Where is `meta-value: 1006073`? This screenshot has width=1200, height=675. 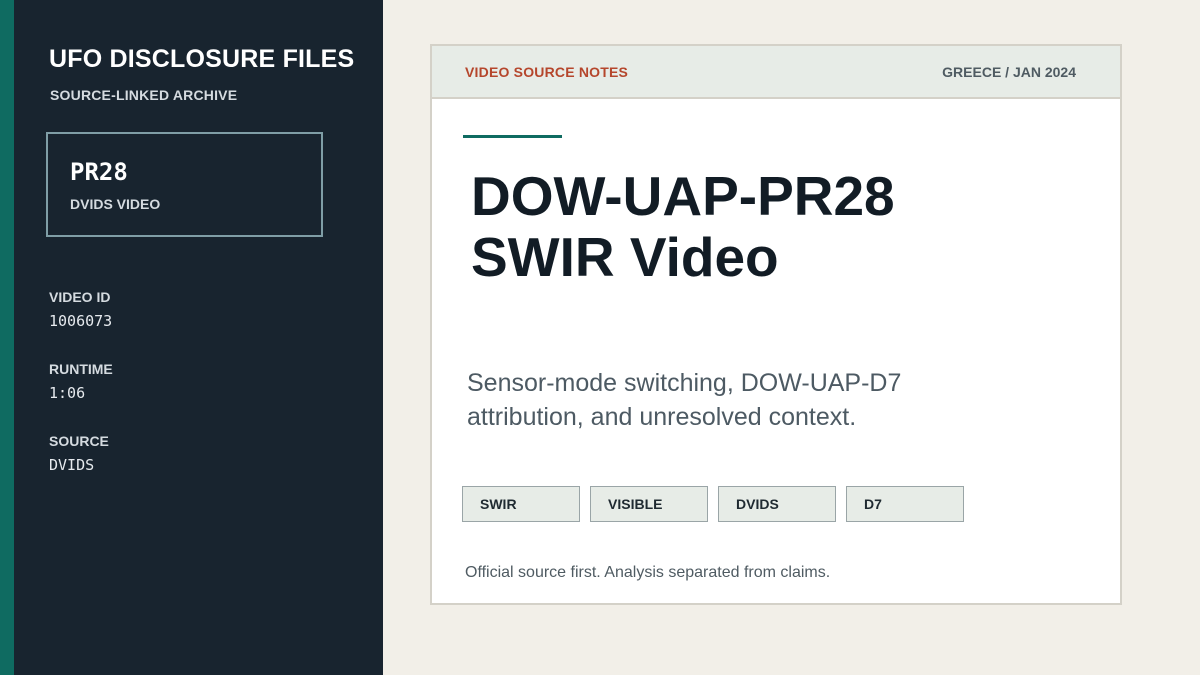
meta-value: 1006073 is located at coordinates (81, 321).